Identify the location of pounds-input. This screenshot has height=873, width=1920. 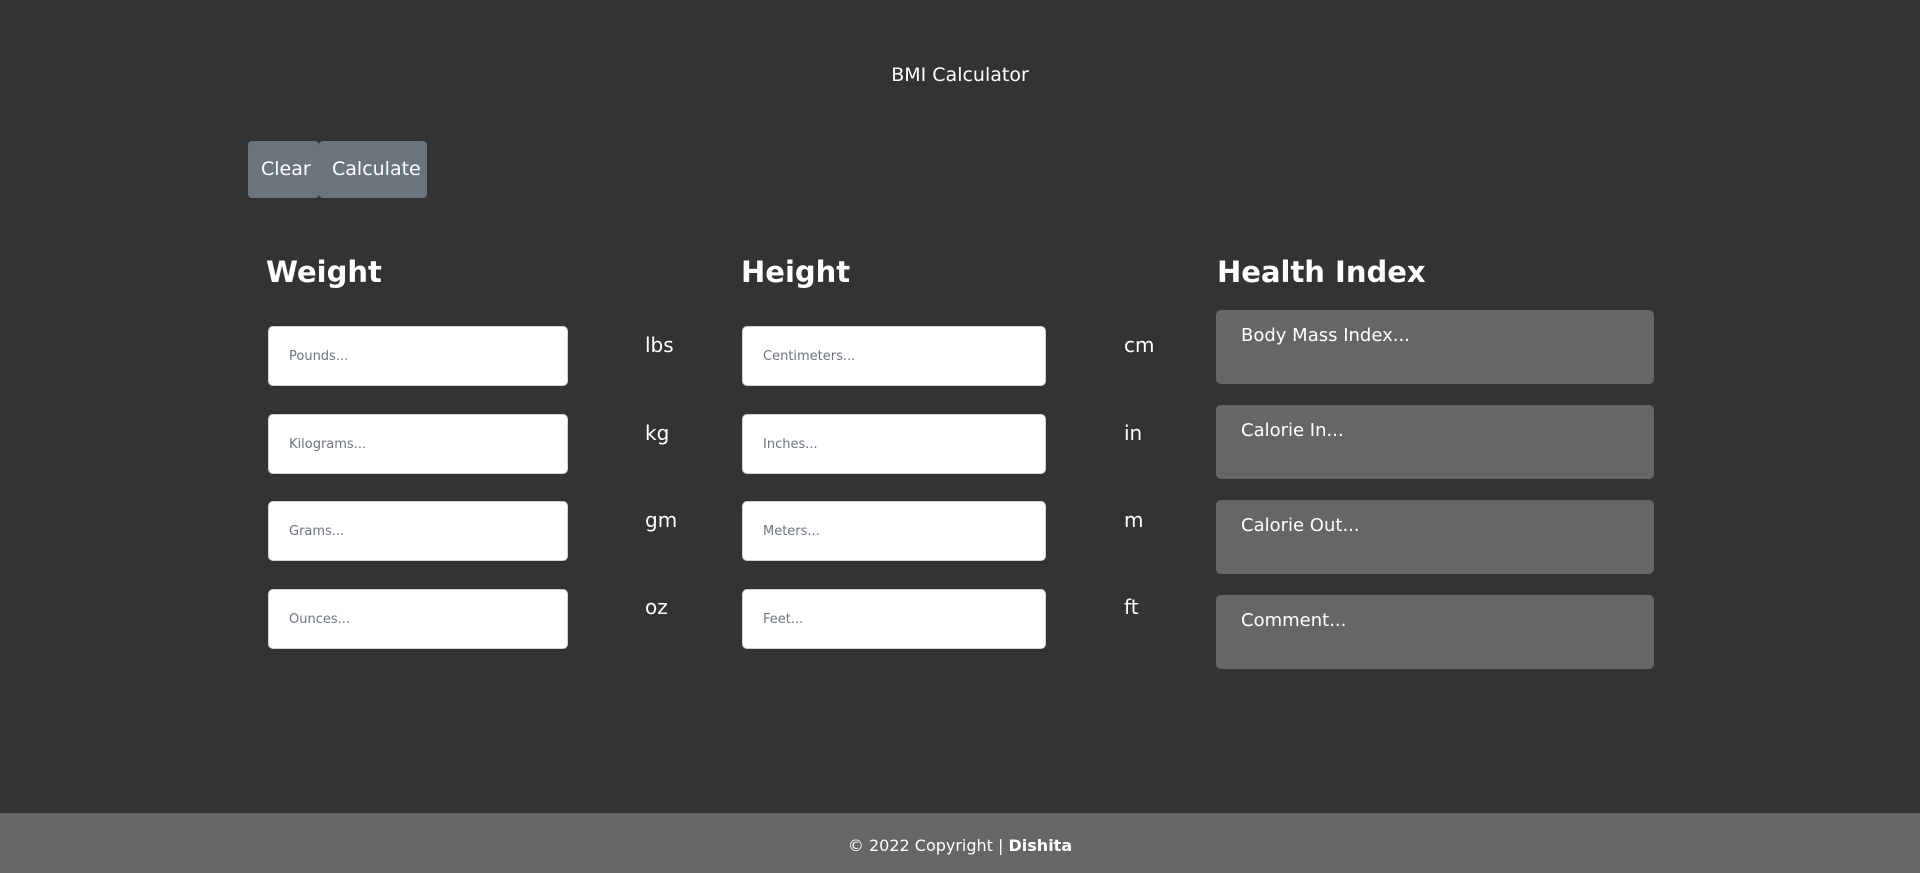
(418, 356).